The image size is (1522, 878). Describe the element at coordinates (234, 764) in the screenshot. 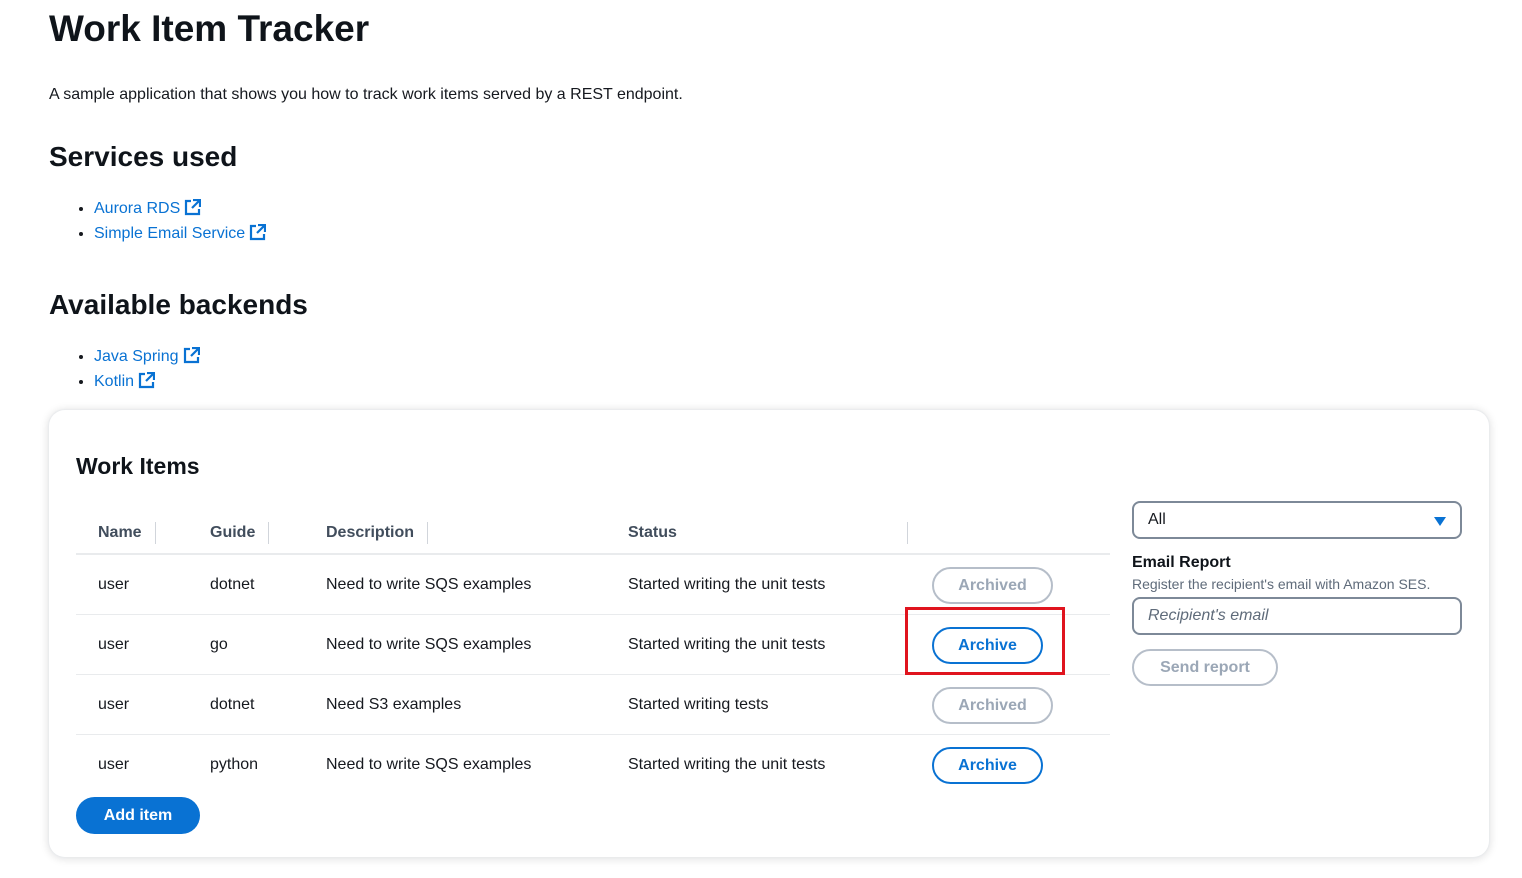

I see `cell-guide: python` at that location.